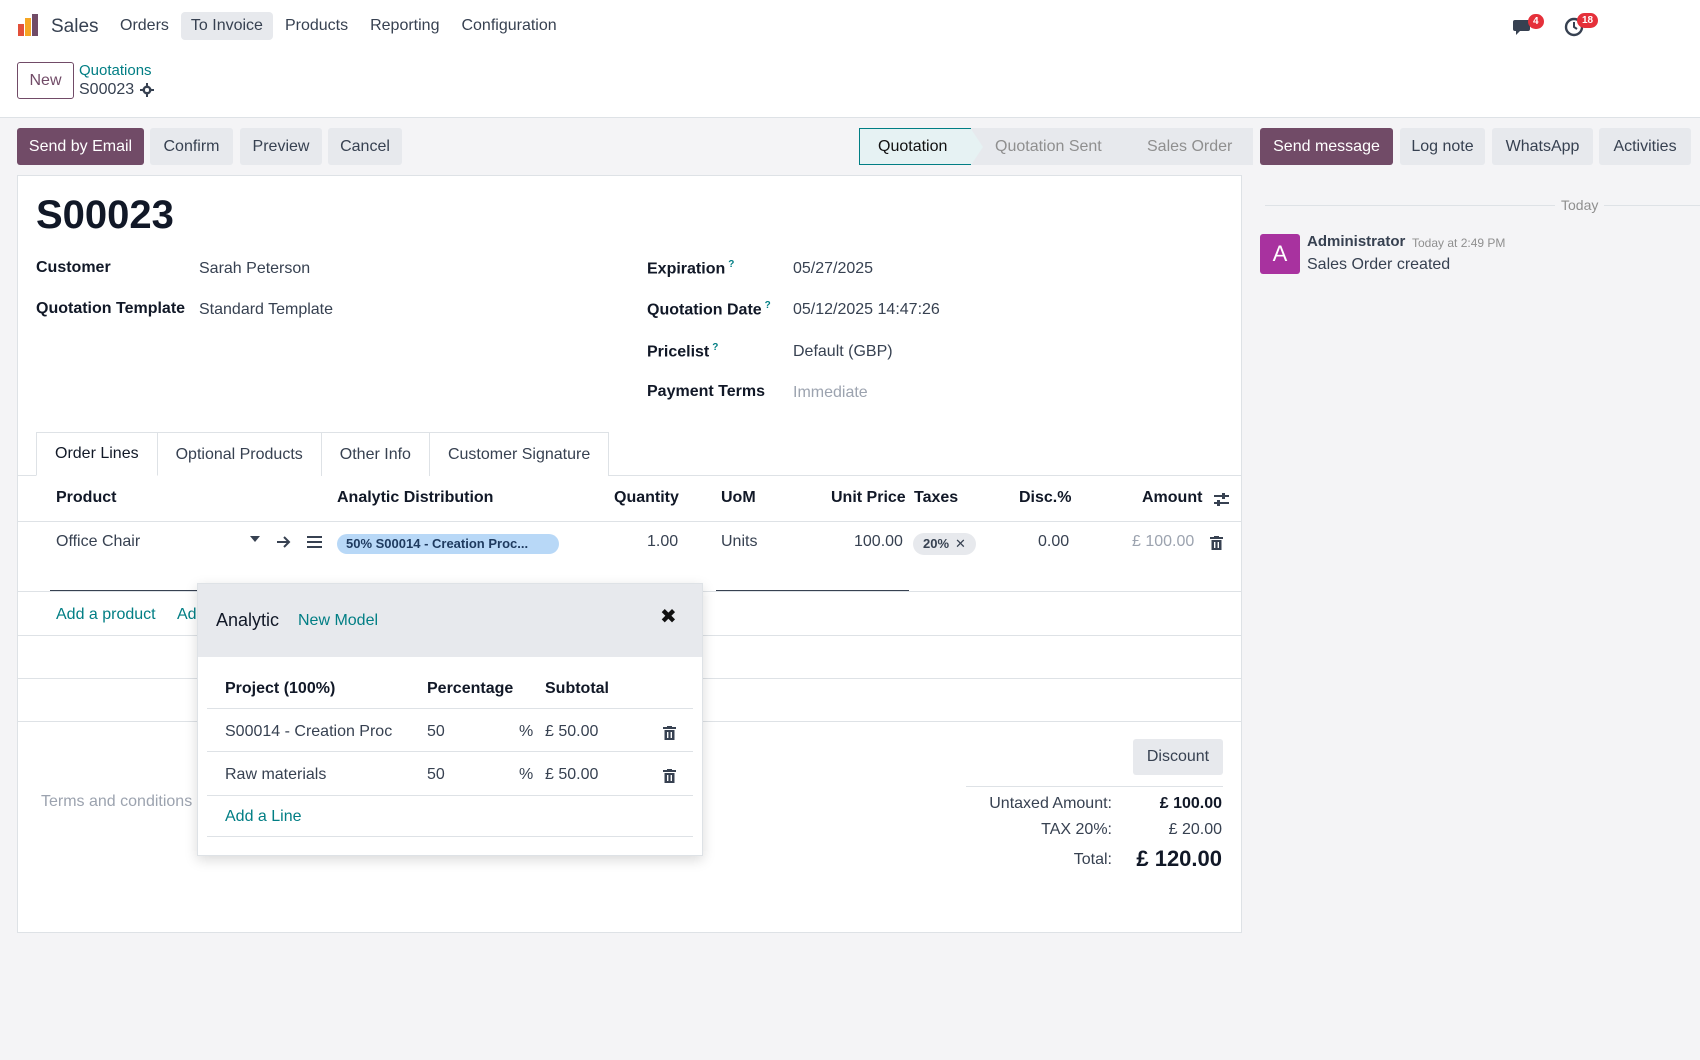 The height and width of the screenshot is (1060, 1700). What do you see at coordinates (843, 352) in the screenshot?
I see `pricelist-field: Default (GBP)` at bounding box center [843, 352].